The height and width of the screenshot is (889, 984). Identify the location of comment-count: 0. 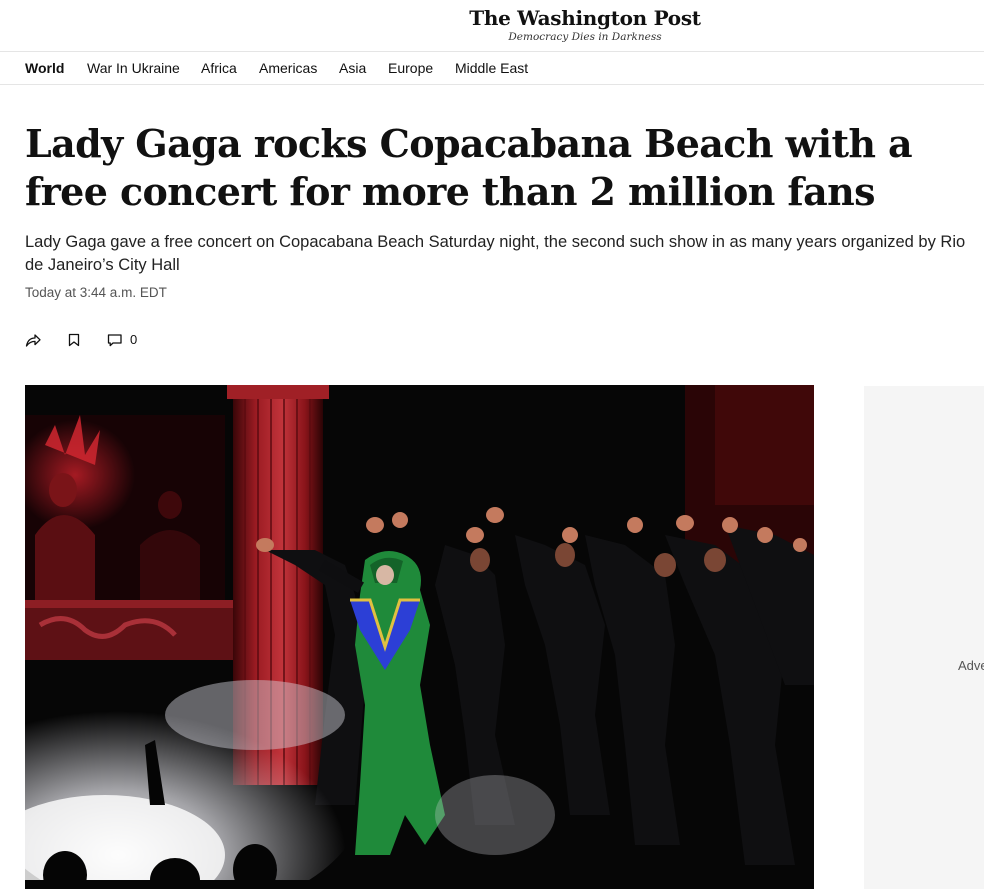
(134, 339).